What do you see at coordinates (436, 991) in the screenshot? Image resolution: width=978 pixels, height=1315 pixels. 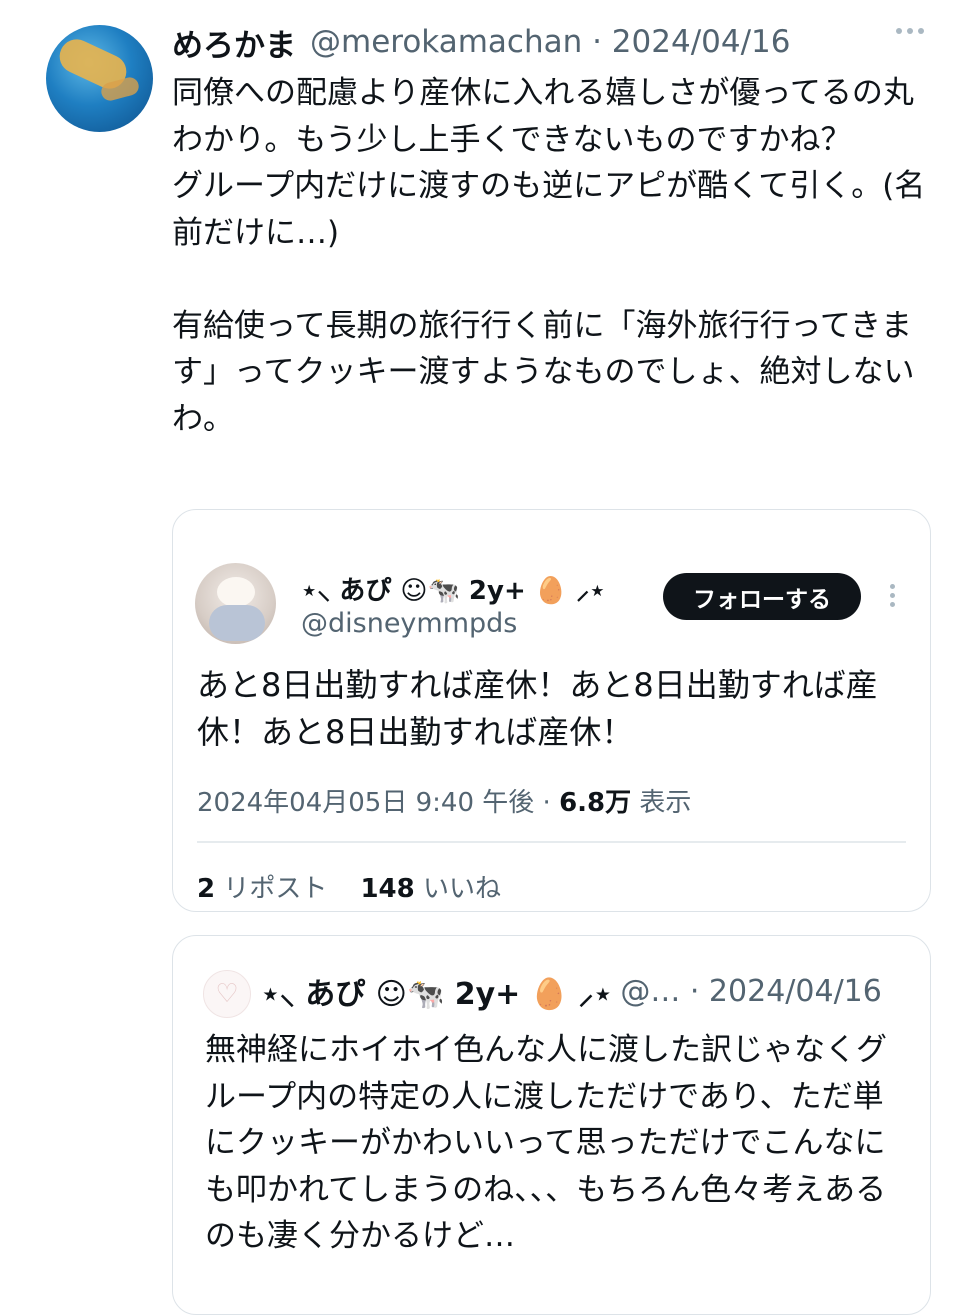 I see `reply-author-name: ⋆⸜ あぴ ☺︎🐄 2y+ 🥚 ⸝⋆` at bounding box center [436, 991].